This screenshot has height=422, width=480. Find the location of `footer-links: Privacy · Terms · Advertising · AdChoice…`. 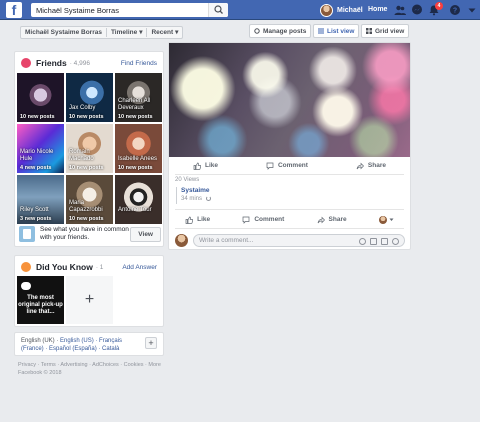

footer-links: Privacy · Terms · Advertising · AdChoice… is located at coordinates (93, 365).